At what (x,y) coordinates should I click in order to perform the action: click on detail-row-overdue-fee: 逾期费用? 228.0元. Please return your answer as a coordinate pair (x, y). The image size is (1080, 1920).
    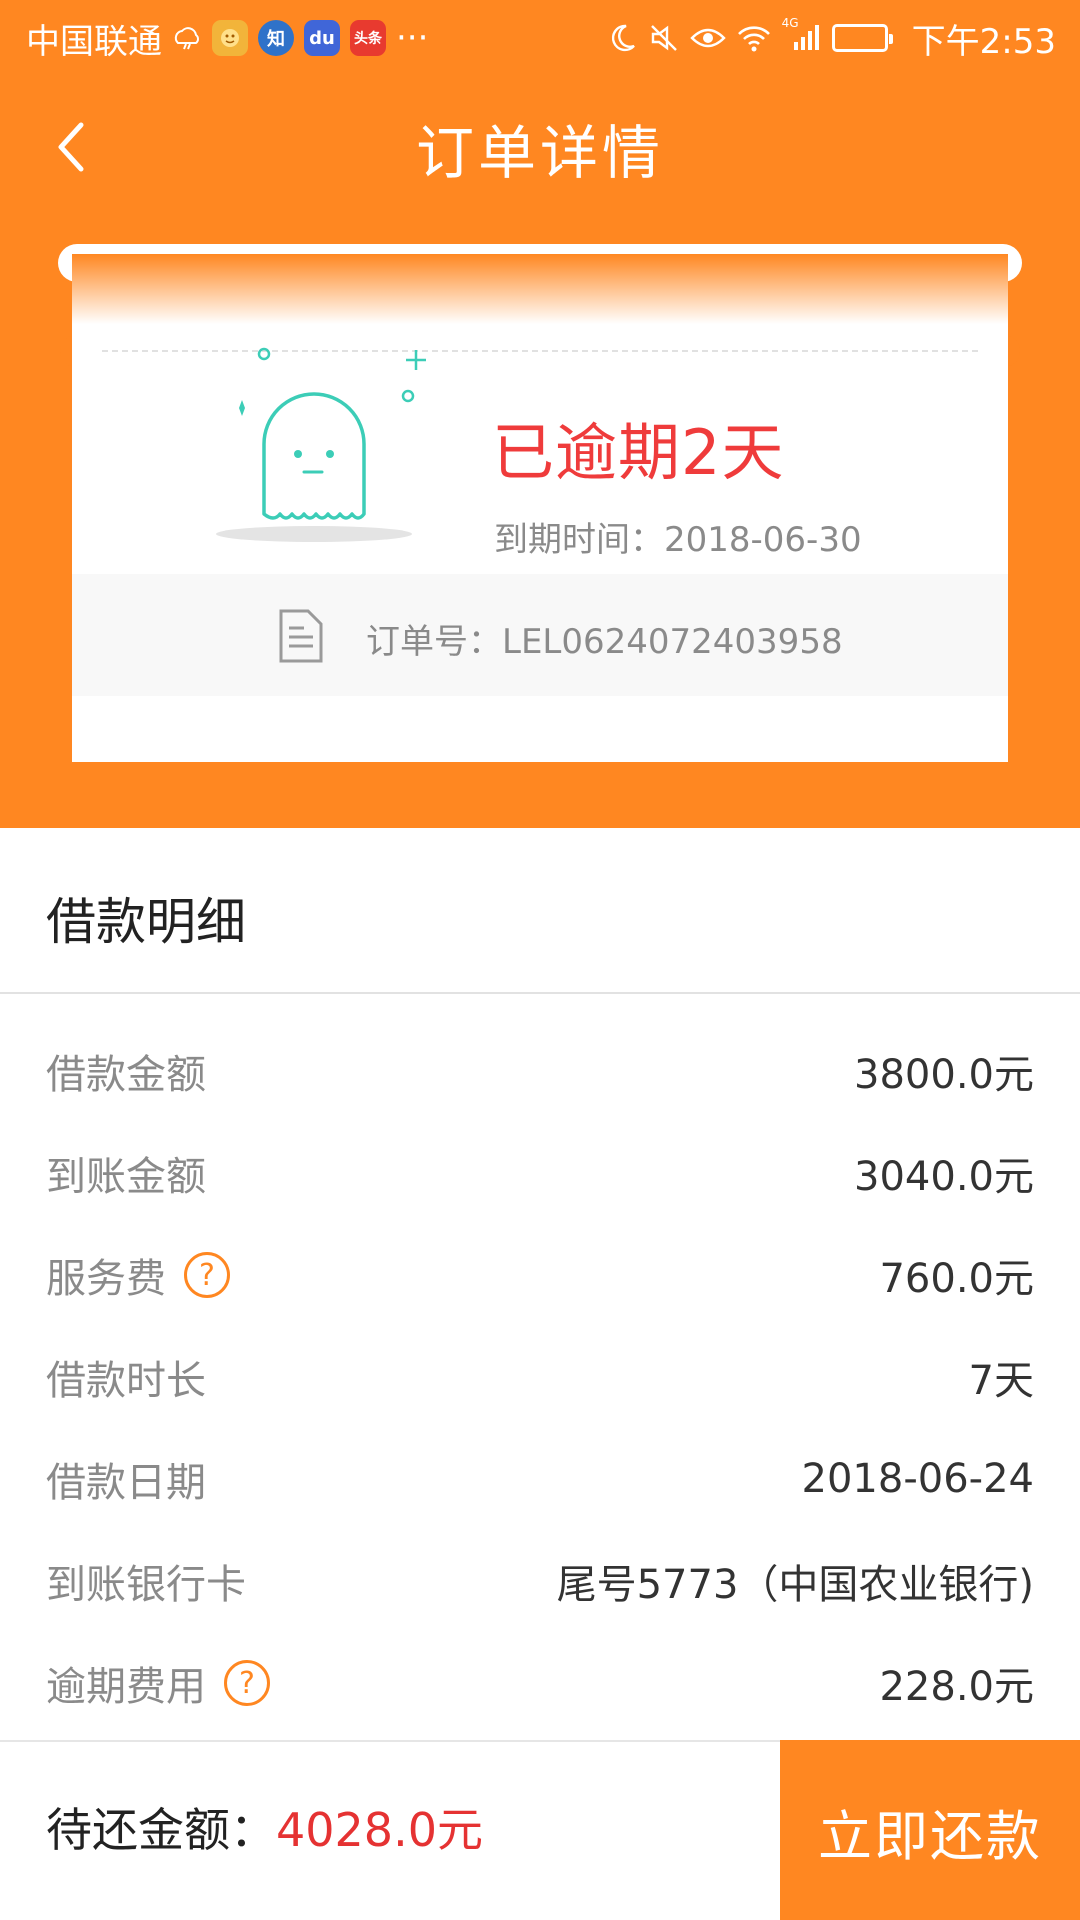
    Looking at the image, I should click on (540, 1683).